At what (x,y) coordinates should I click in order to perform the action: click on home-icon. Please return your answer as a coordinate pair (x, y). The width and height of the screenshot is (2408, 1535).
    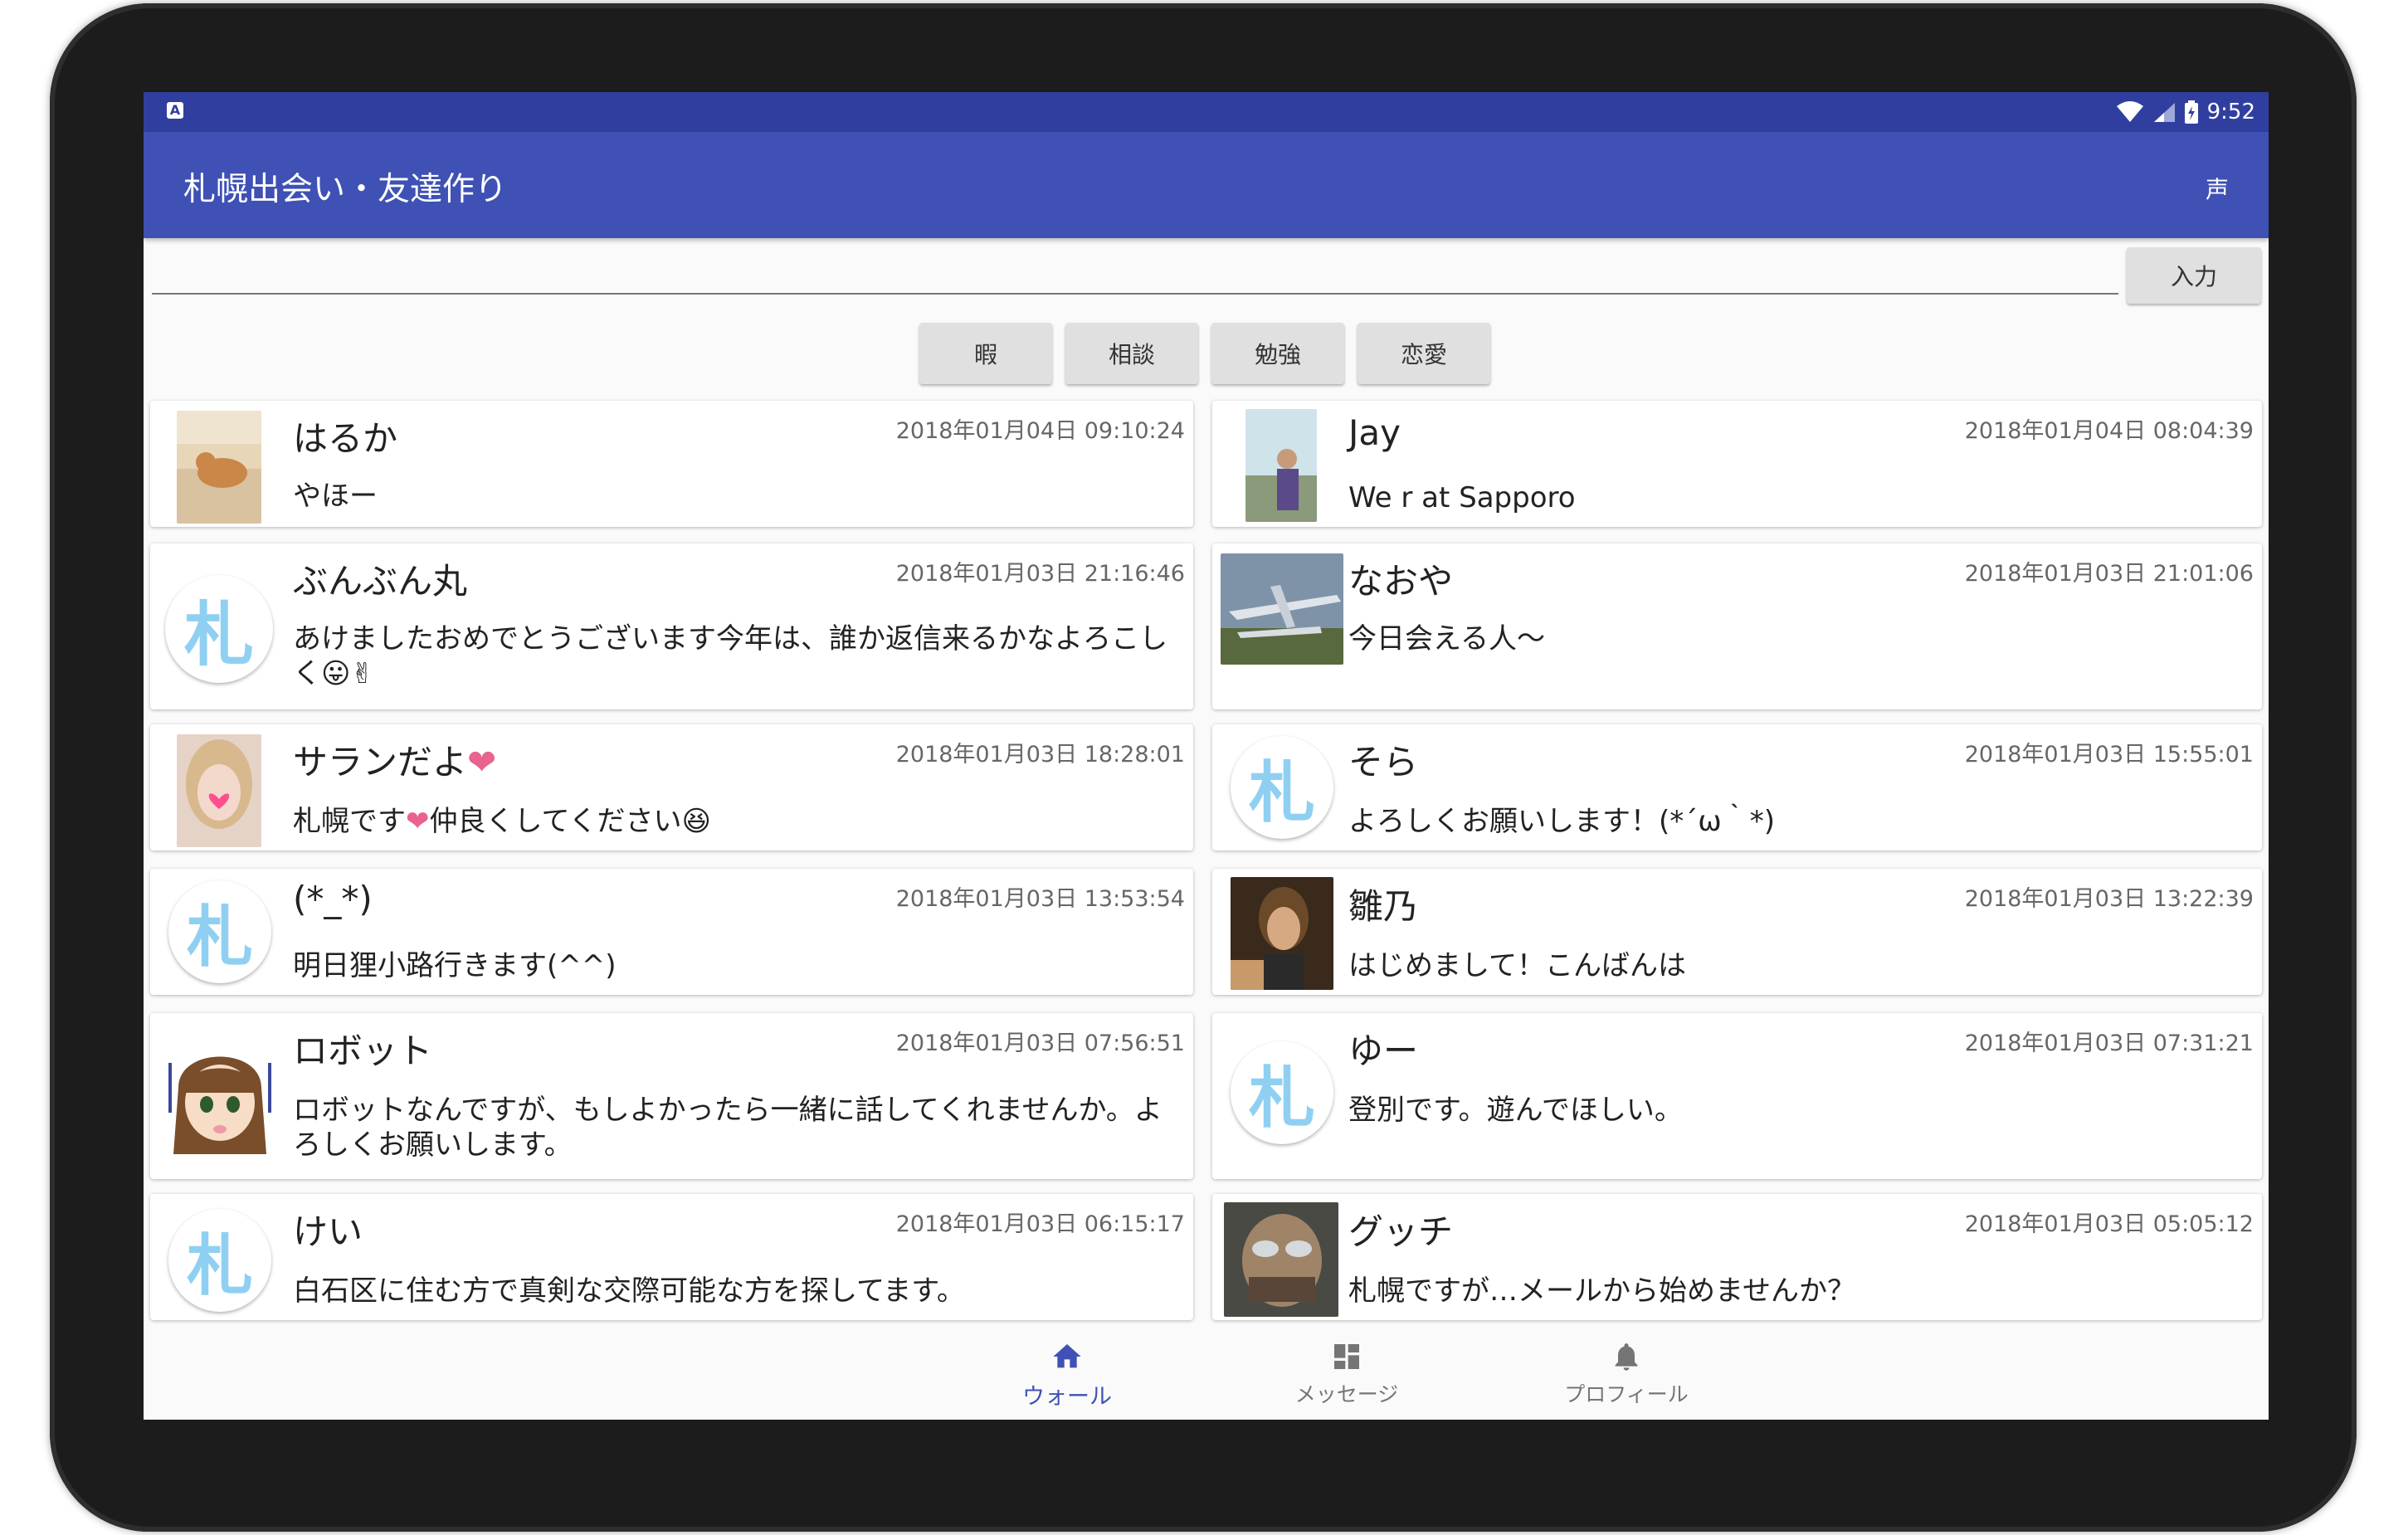
    Looking at the image, I should click on (1067, 1356).